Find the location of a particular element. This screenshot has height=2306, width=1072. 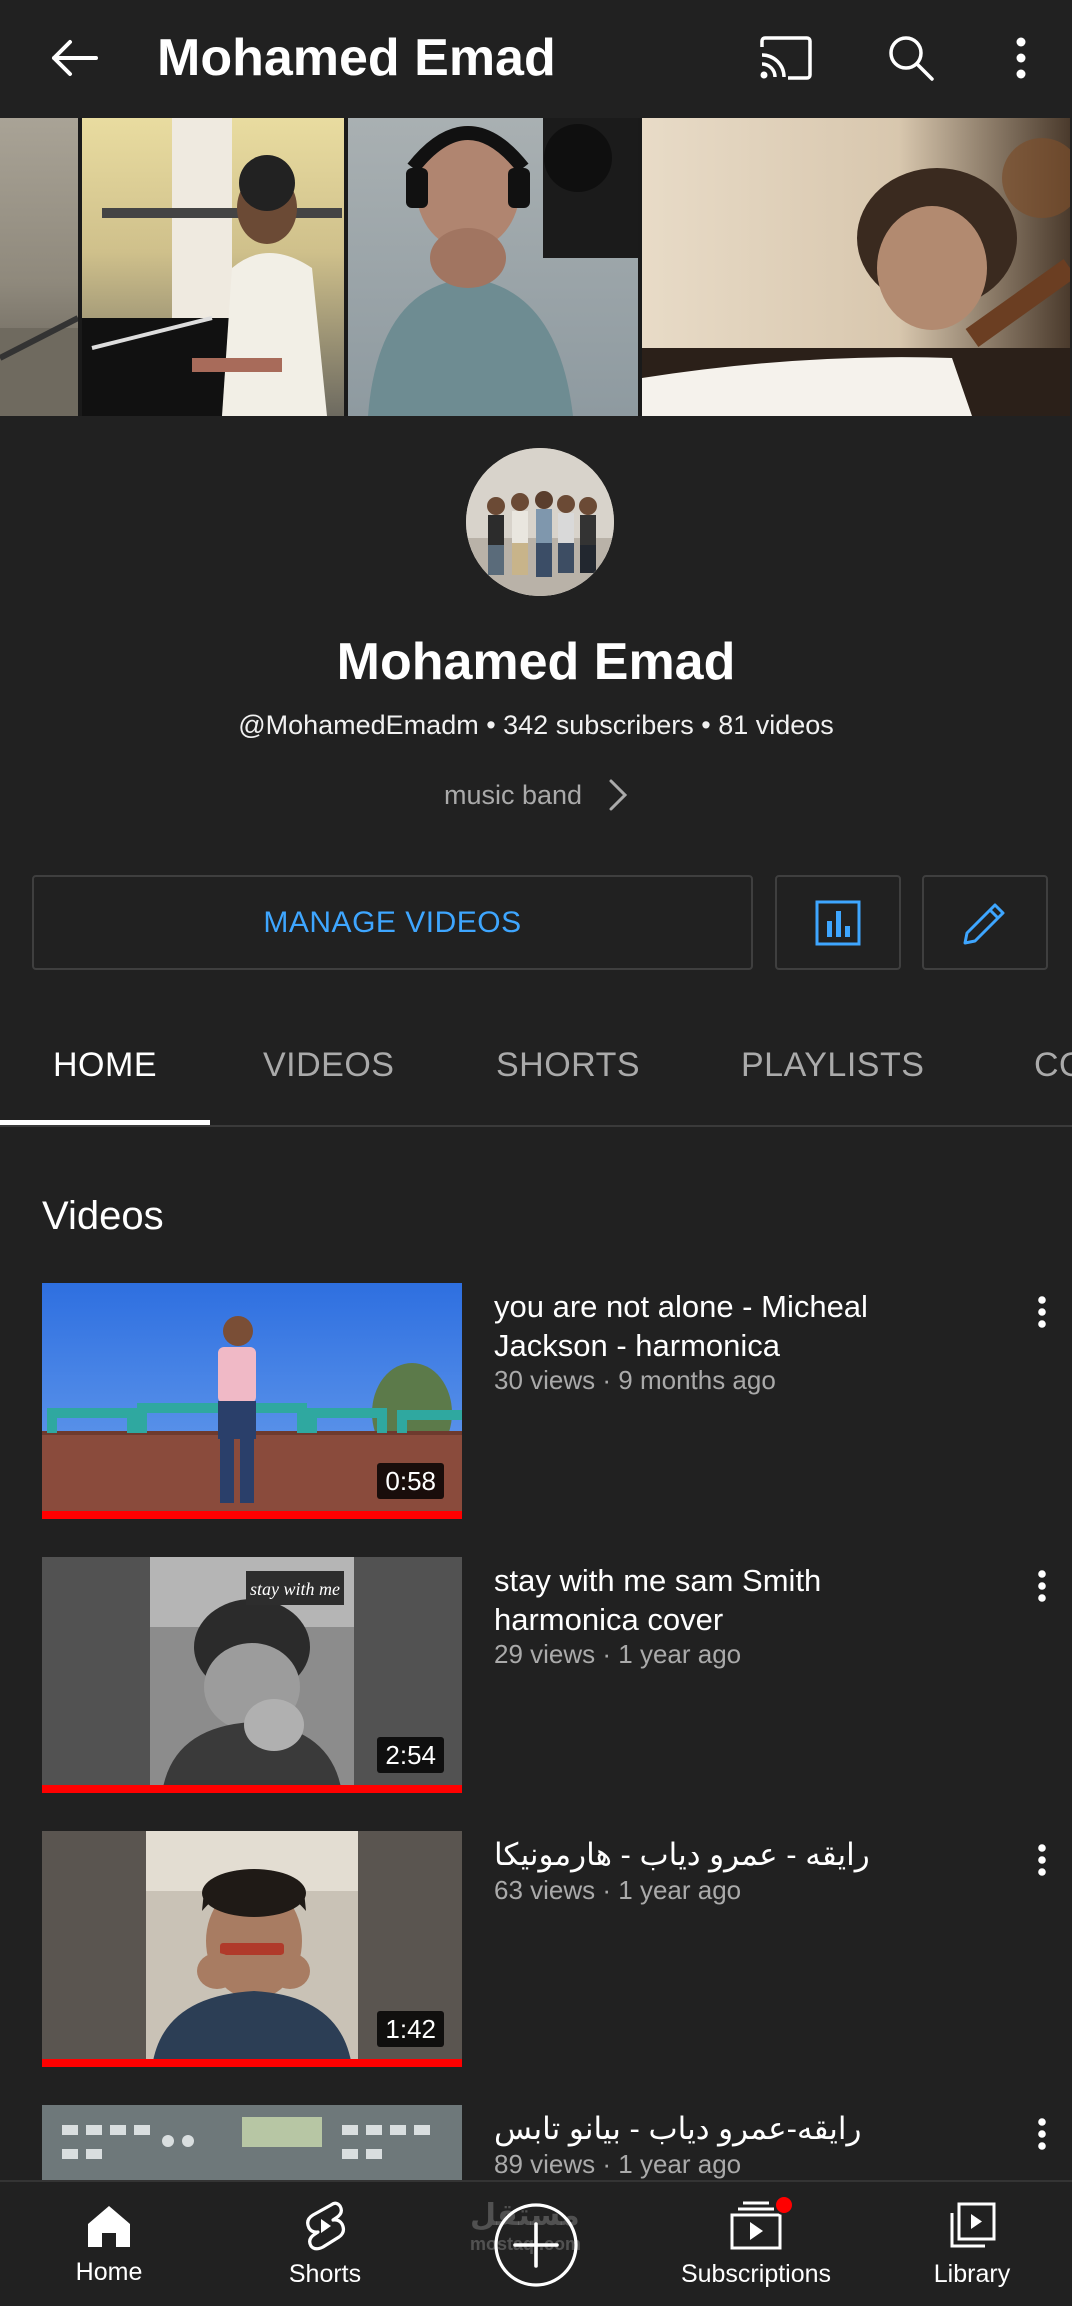

nav-library: Library is located at coordinates (972, 2244).